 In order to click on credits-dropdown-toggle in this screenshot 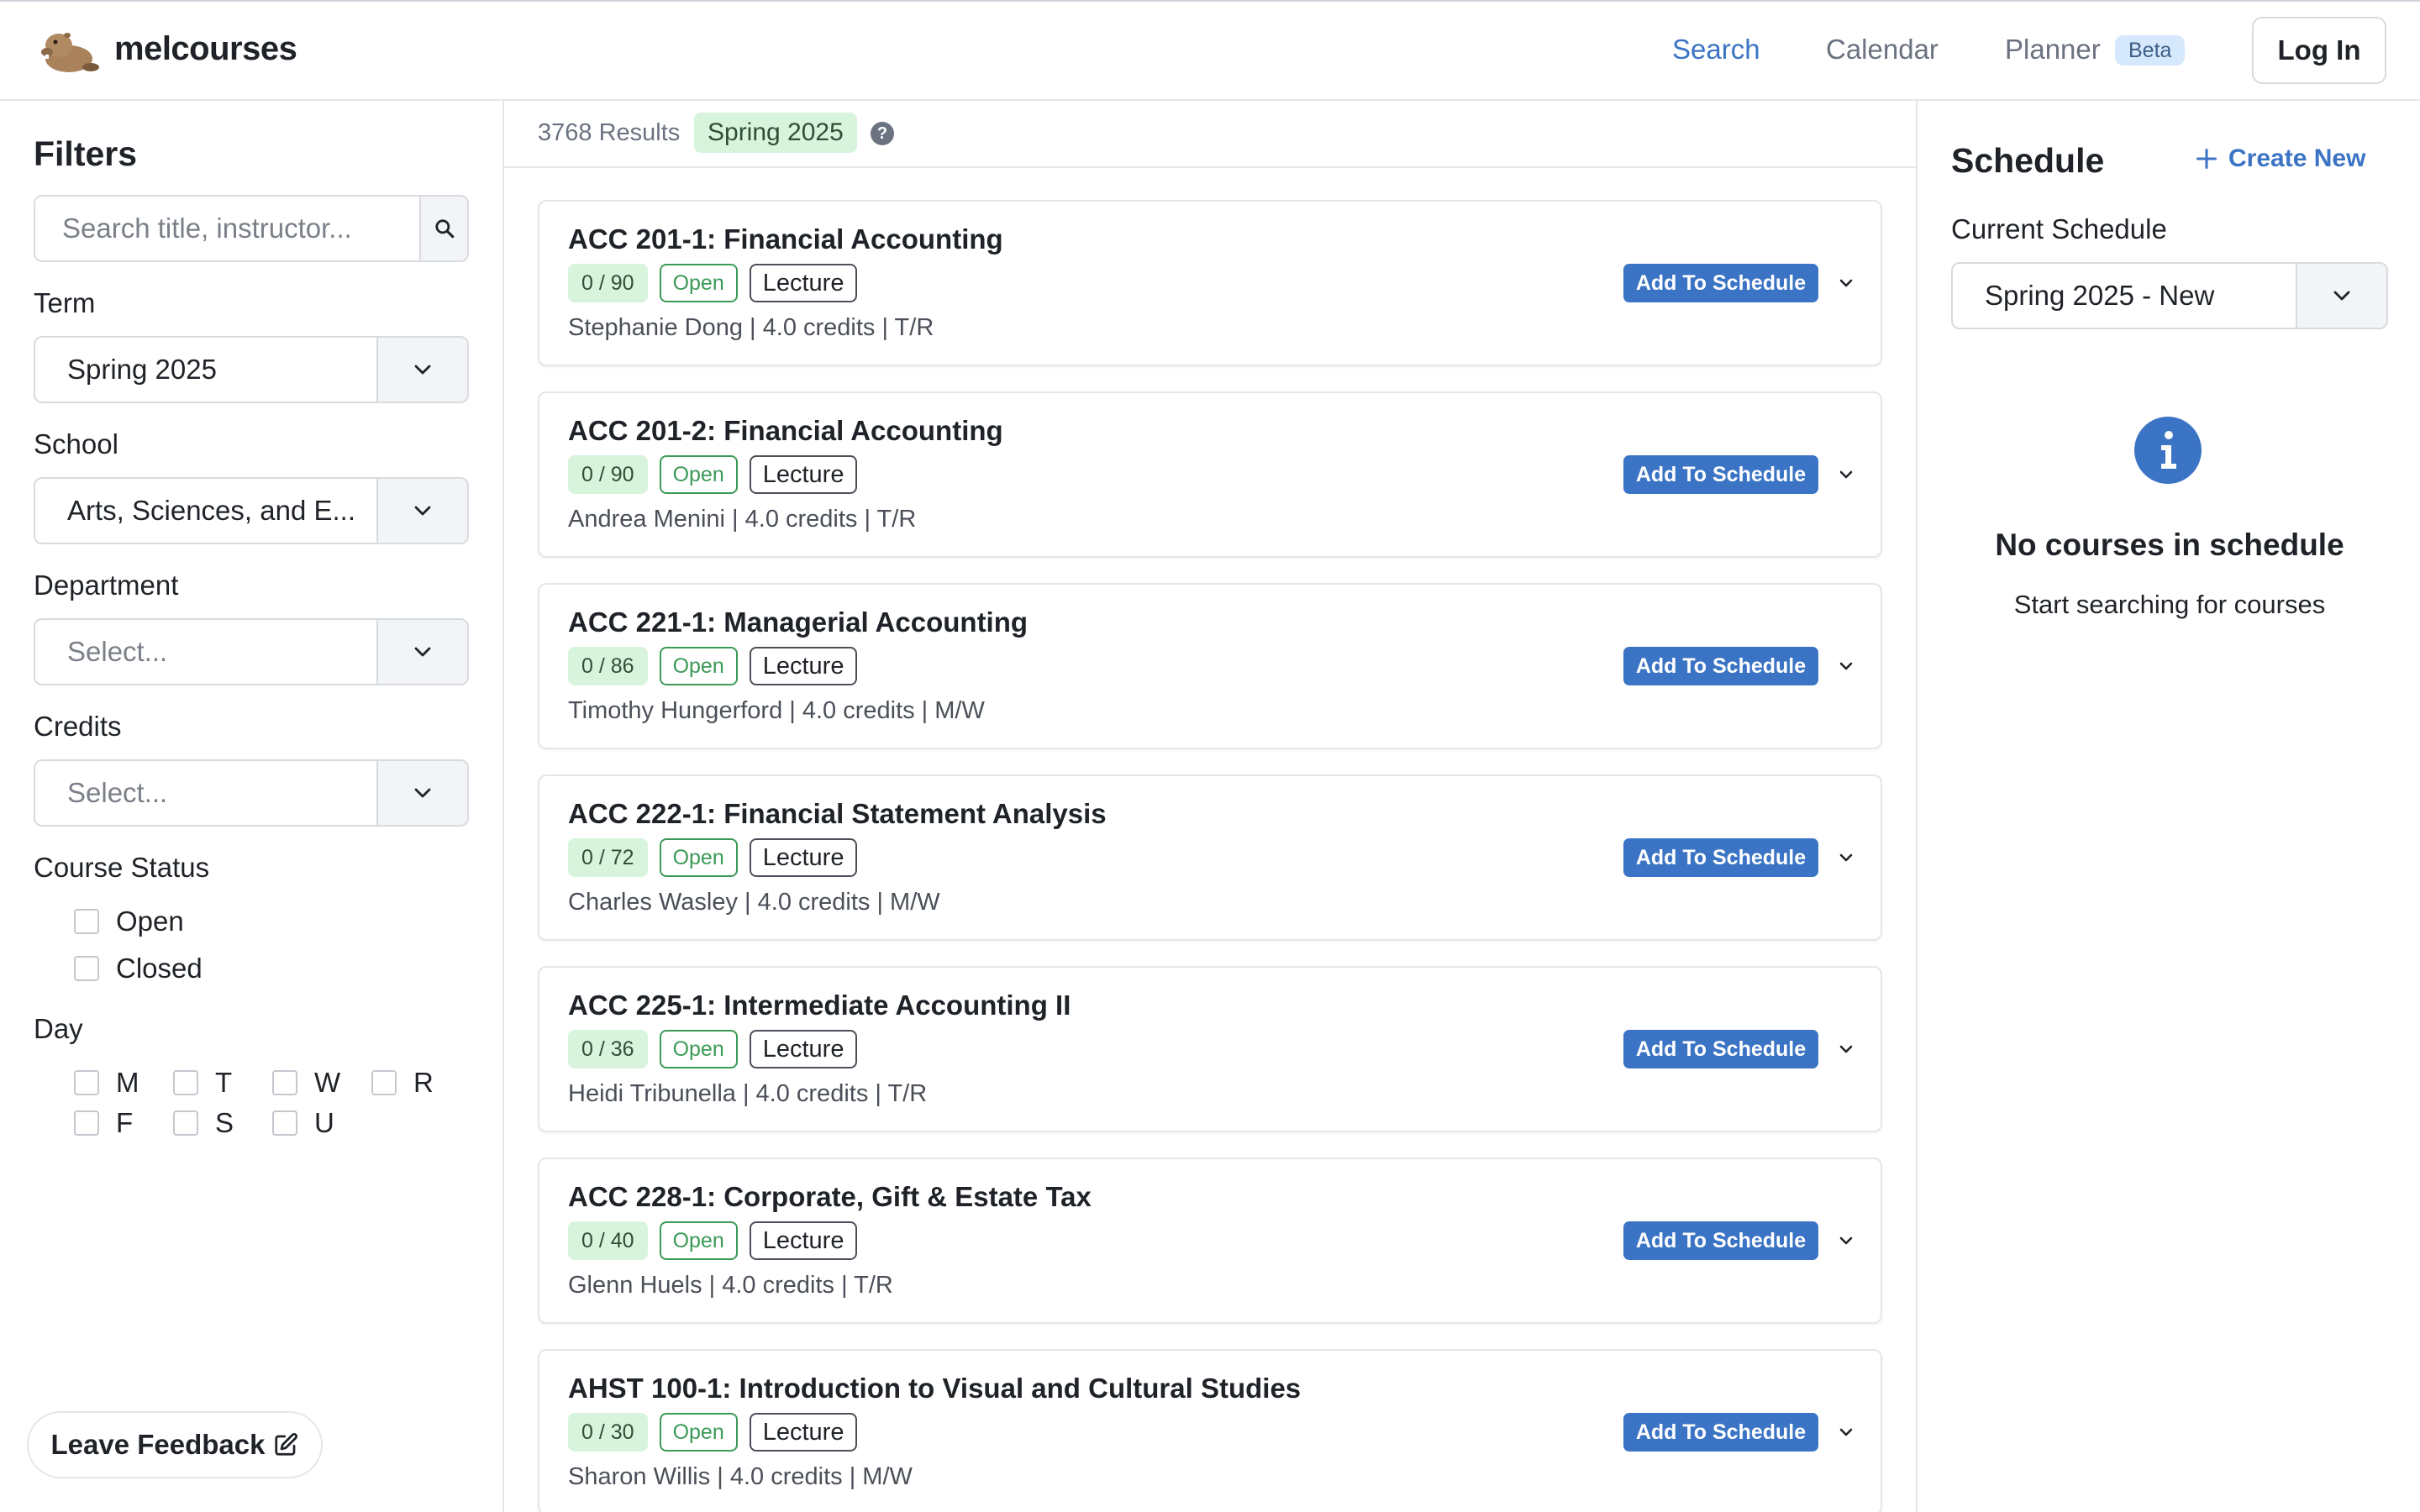, I will do `click(421, 793)`.